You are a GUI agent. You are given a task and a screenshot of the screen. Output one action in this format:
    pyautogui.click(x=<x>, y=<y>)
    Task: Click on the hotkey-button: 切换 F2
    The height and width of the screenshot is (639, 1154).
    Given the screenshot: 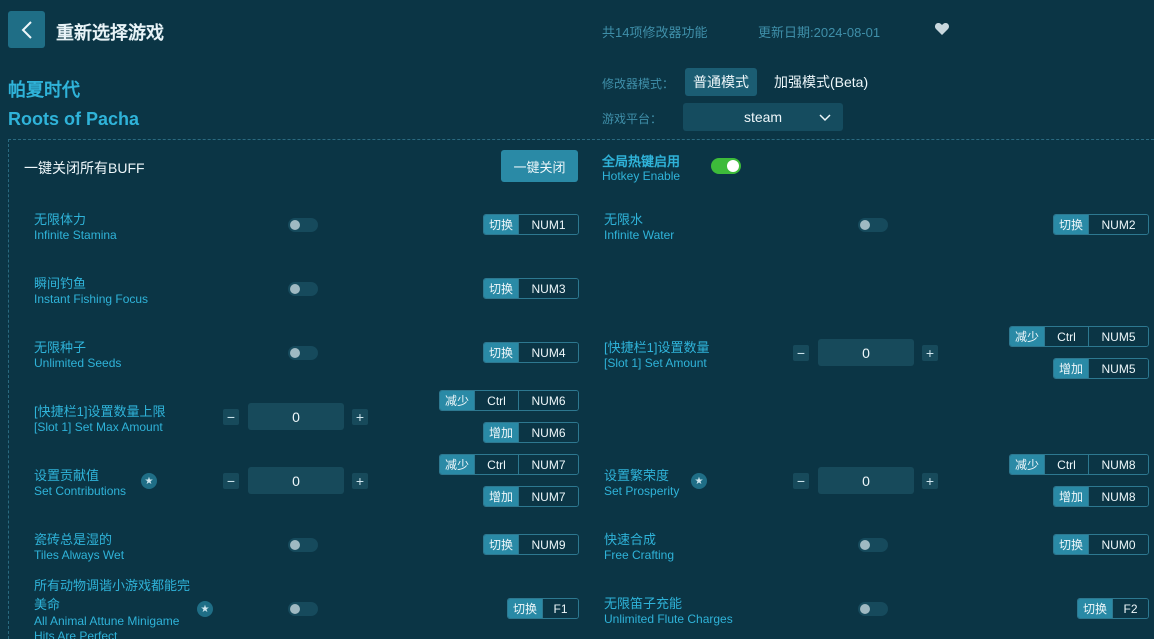 What is the action you would take?
    pyautogui.click(x=1113, y=608)
    